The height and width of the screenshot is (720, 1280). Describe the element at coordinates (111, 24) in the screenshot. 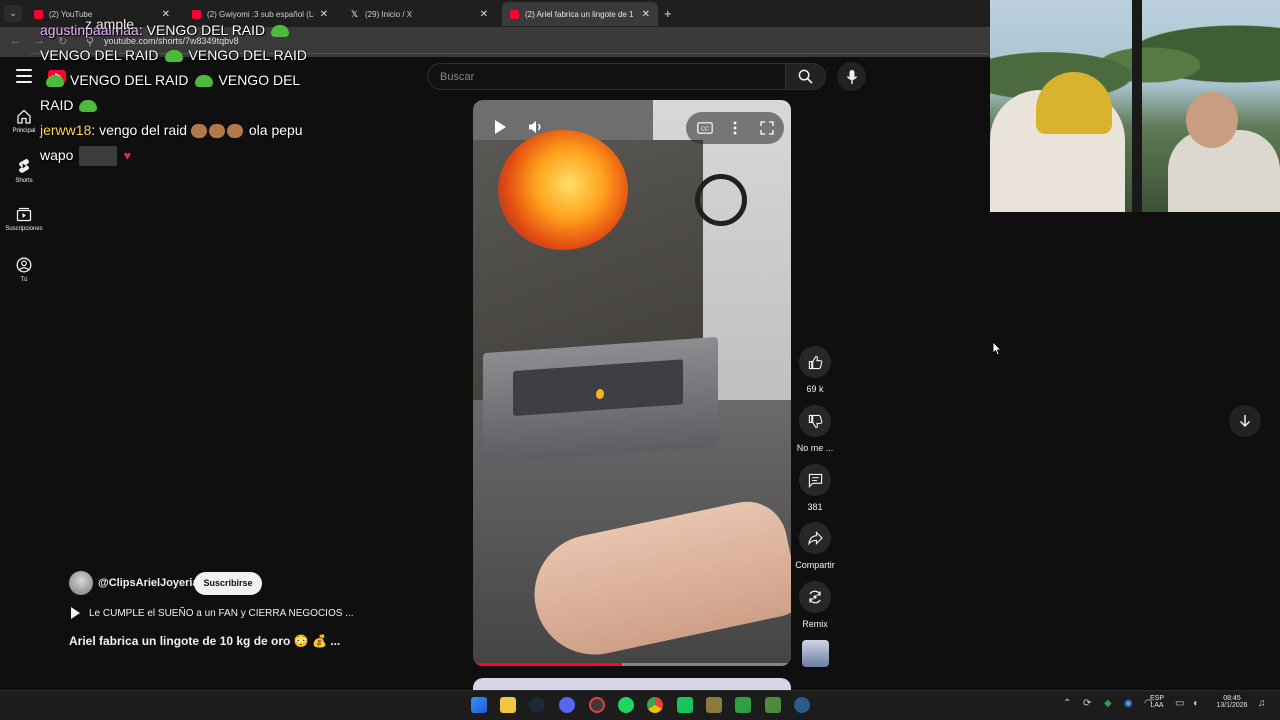

I see `chat-top-fragment: z ample.` at that location.